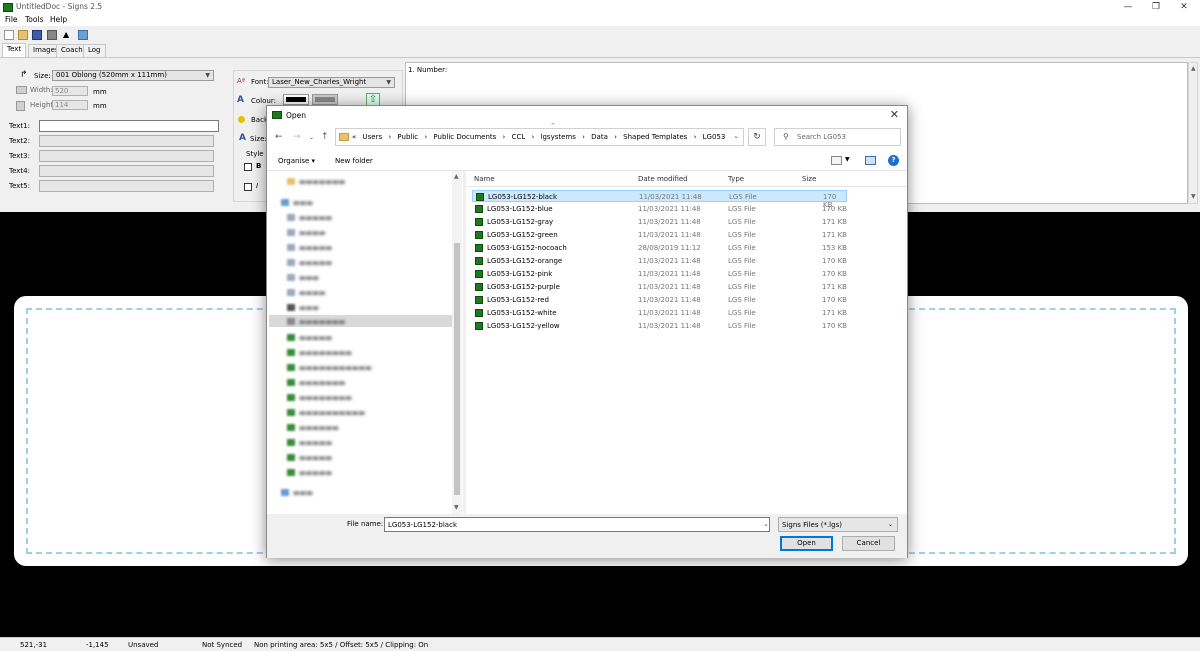  Describe the element at coordinates (9, 35) in the screenshot. I see `new-document-icon` at that location.